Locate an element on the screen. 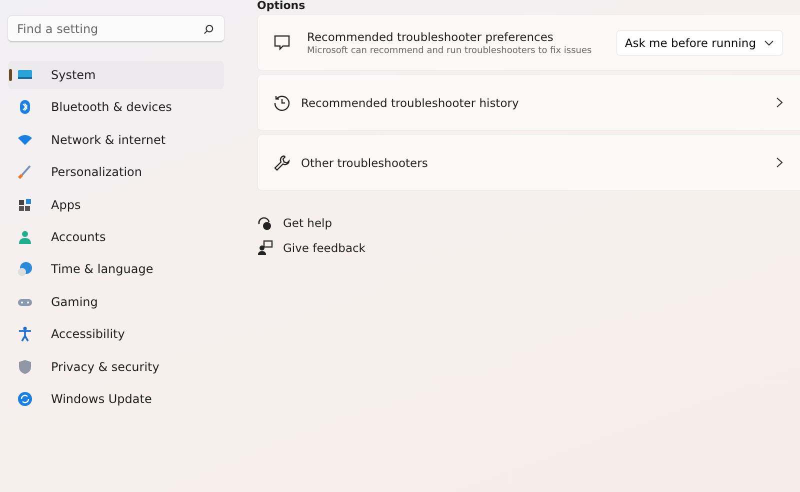  help-link: Give feedback is located at coordinates (528, 248).